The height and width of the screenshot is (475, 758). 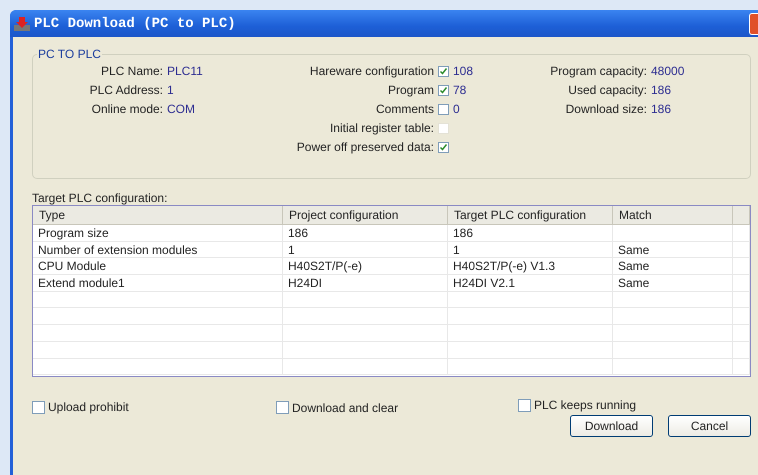 I want to click on checkbox-label: Upload prohibit, so click(x=88, y=407).